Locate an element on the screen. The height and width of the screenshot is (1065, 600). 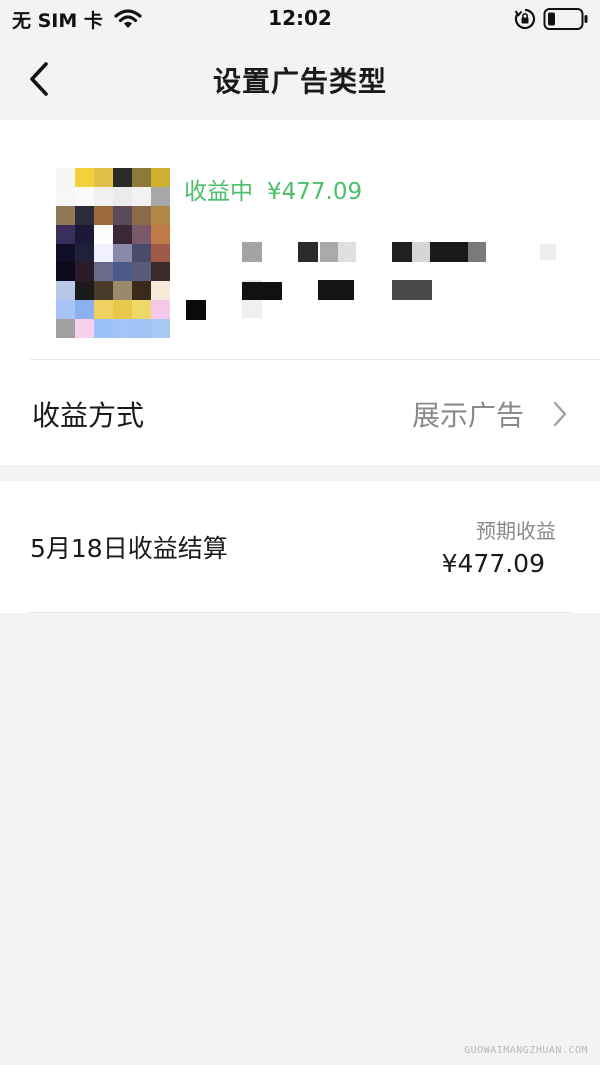
expected-revenue-value: ¥477.09 is located at coordinates (493, 563).